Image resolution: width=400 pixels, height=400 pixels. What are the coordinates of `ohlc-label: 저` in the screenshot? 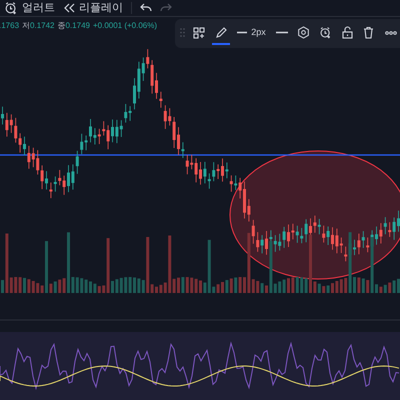 It's located at (26, 26).